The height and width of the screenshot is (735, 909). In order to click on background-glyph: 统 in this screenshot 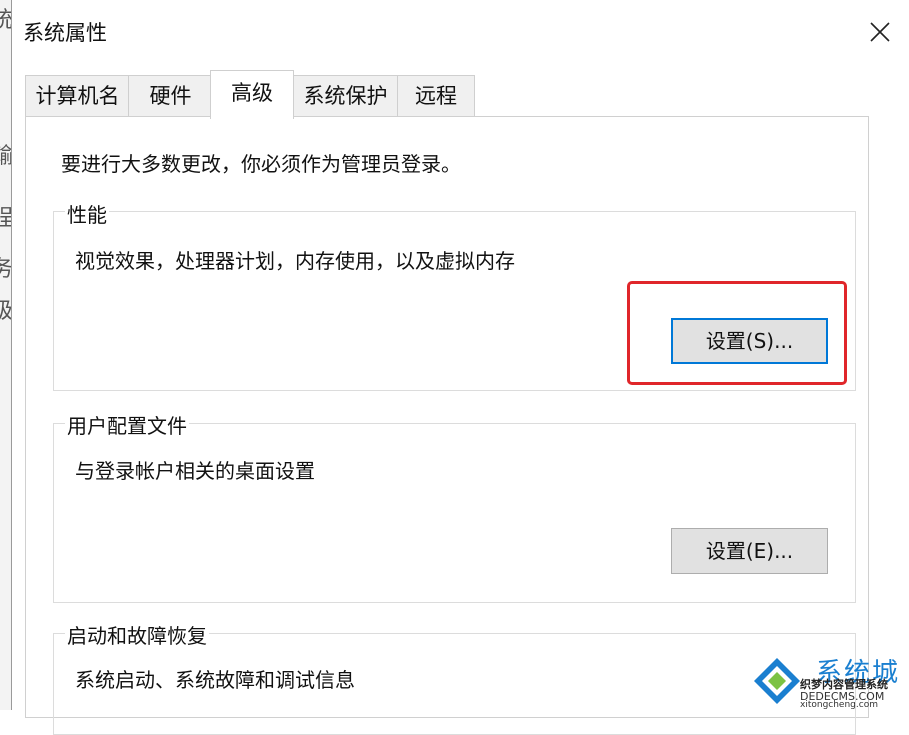, I will do `click(5, 18)`.